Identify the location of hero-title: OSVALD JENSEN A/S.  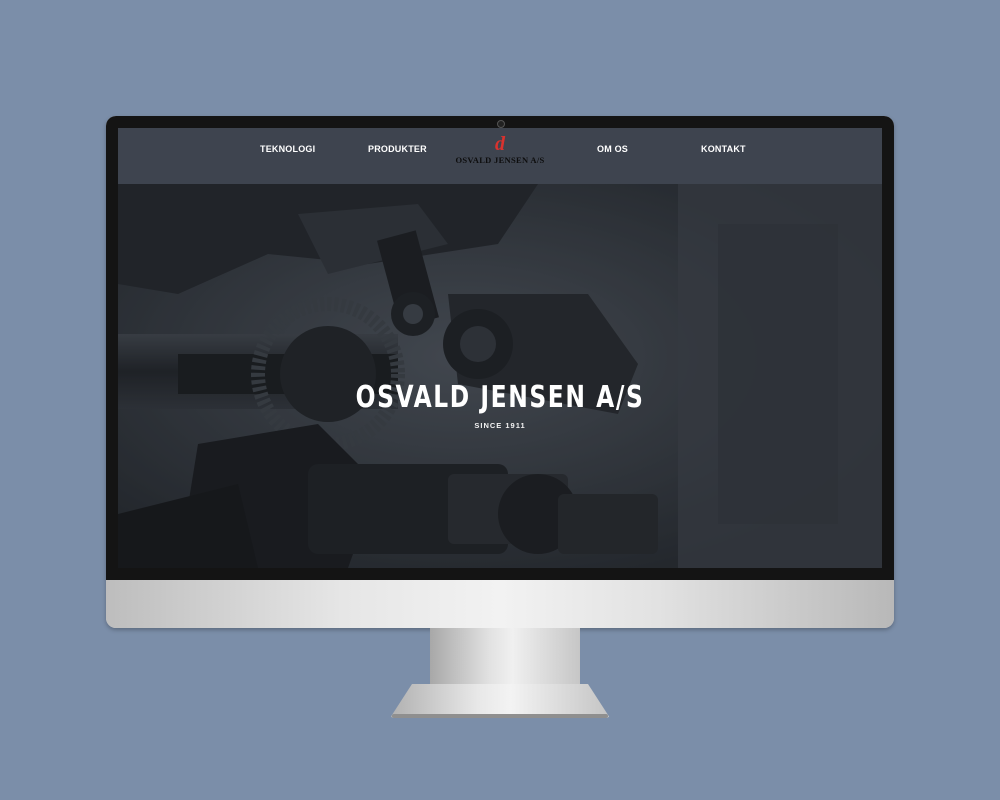
(500, 397).